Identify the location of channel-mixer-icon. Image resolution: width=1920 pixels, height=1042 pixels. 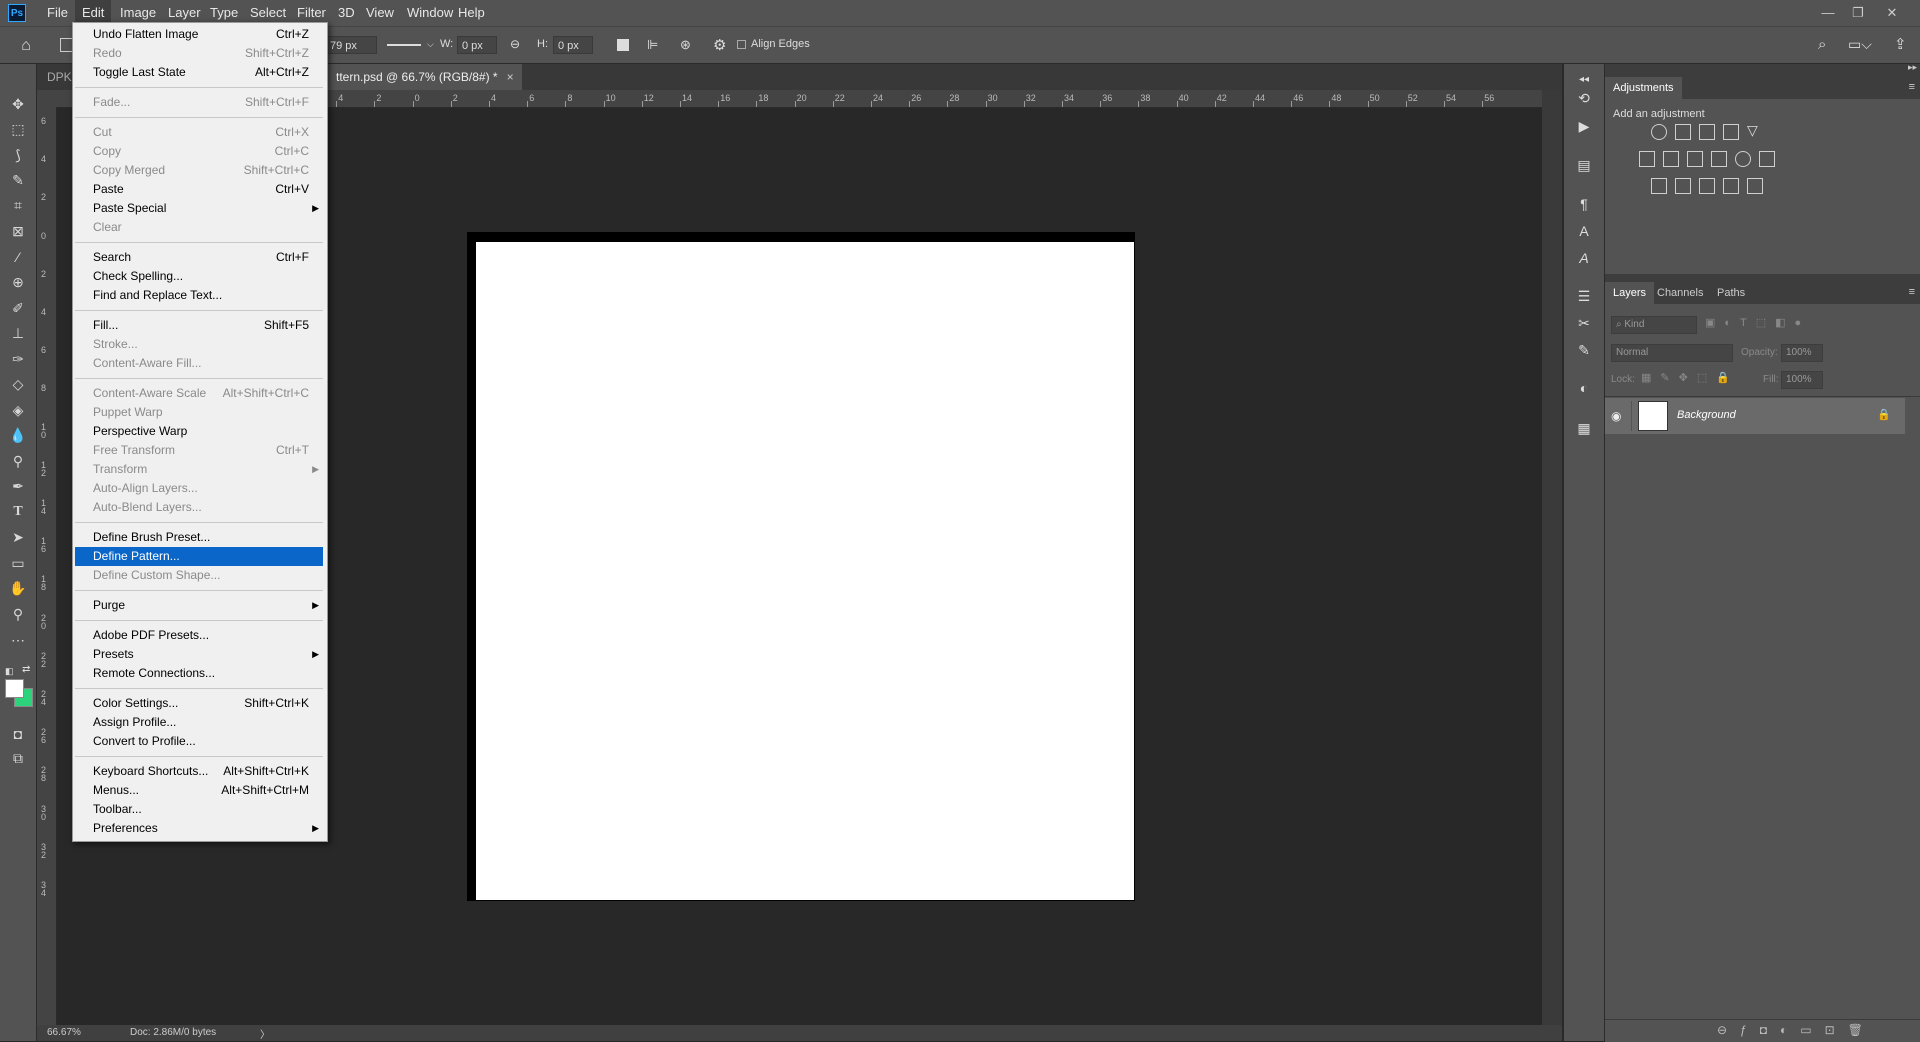
(1743, 159).